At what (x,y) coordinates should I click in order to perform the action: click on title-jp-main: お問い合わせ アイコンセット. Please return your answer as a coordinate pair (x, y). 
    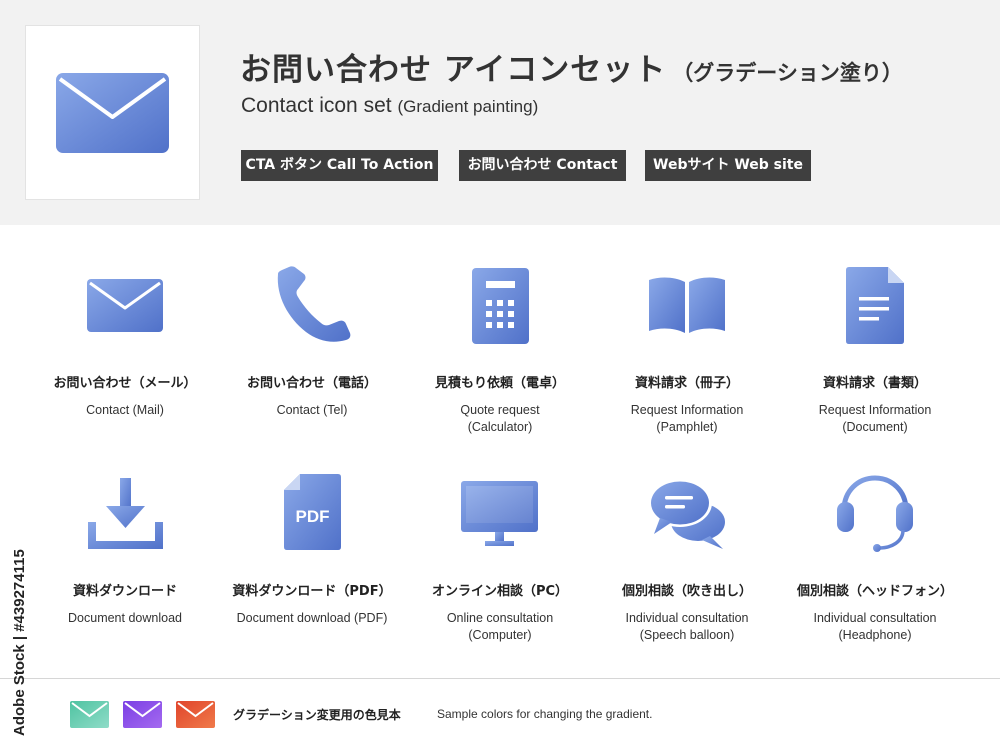
    Looking at the image, I should click on (453, 70).